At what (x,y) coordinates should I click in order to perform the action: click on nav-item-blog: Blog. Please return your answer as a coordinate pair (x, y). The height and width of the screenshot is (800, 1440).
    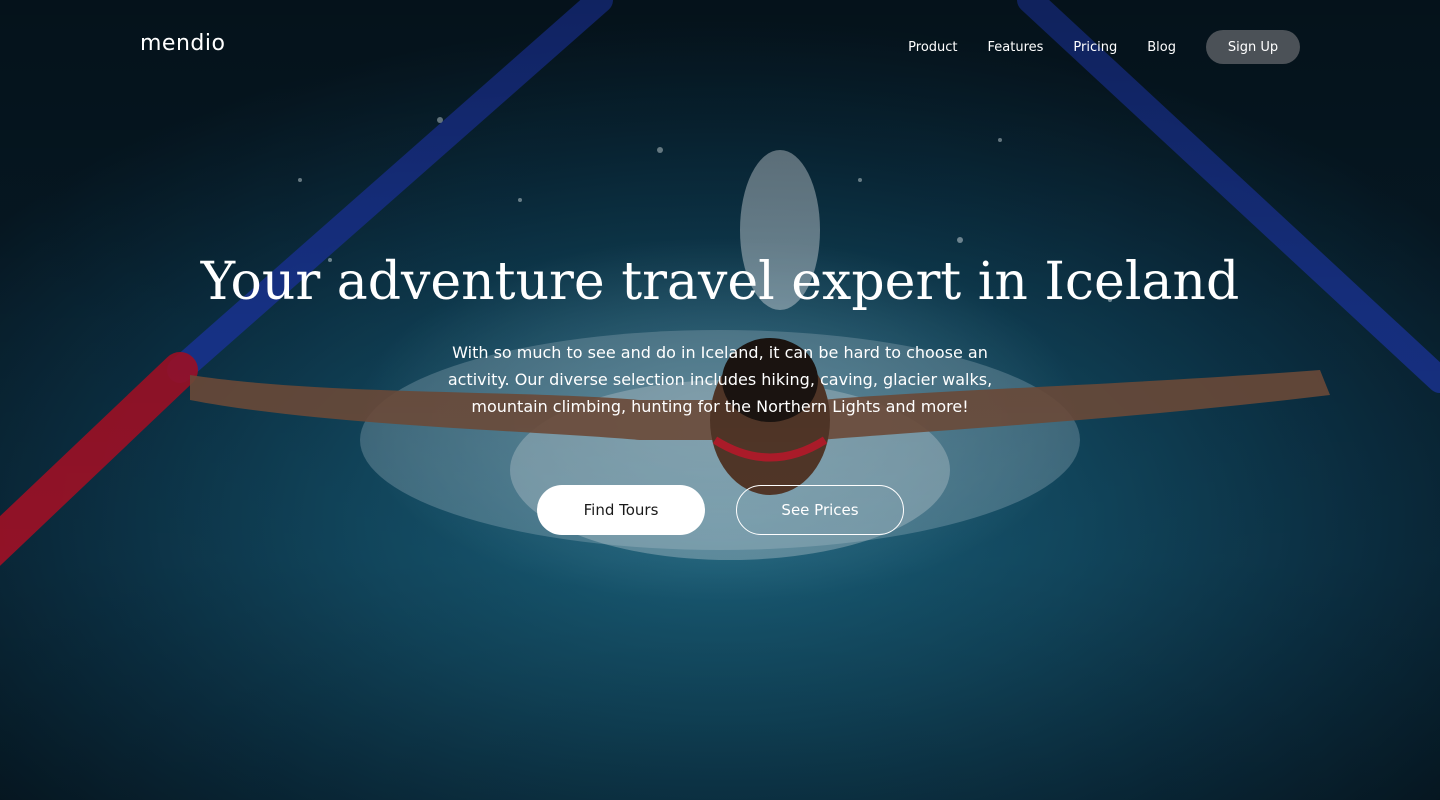
    Looking at the image, I should click on (1161, 47).